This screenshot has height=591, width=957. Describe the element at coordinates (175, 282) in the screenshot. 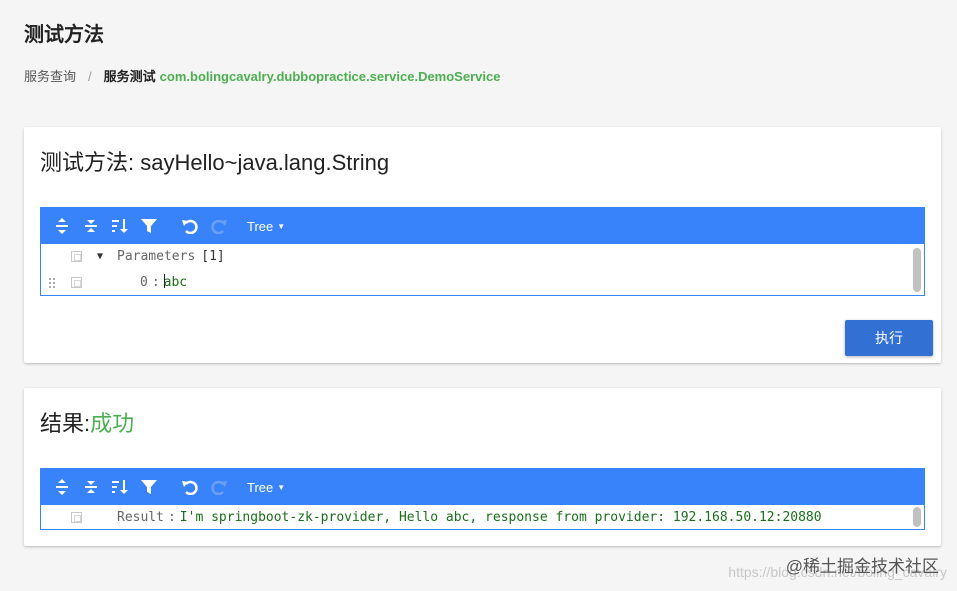

I see `parameter-value-field: abc` at that location.